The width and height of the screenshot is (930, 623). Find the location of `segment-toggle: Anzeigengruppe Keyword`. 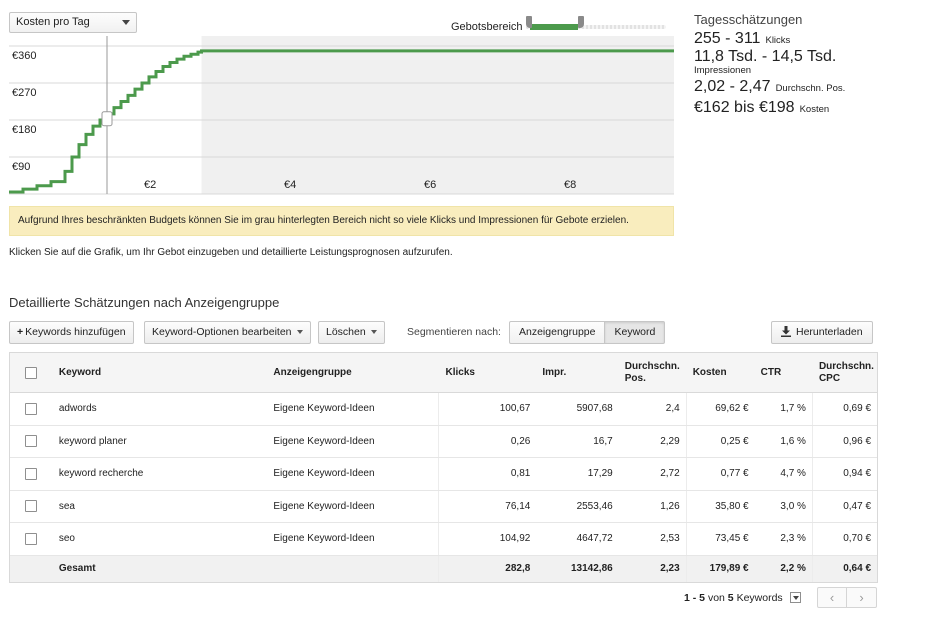

segment-toggle: Anzeigengruppe Keyword is located at coordinates (587, 332).